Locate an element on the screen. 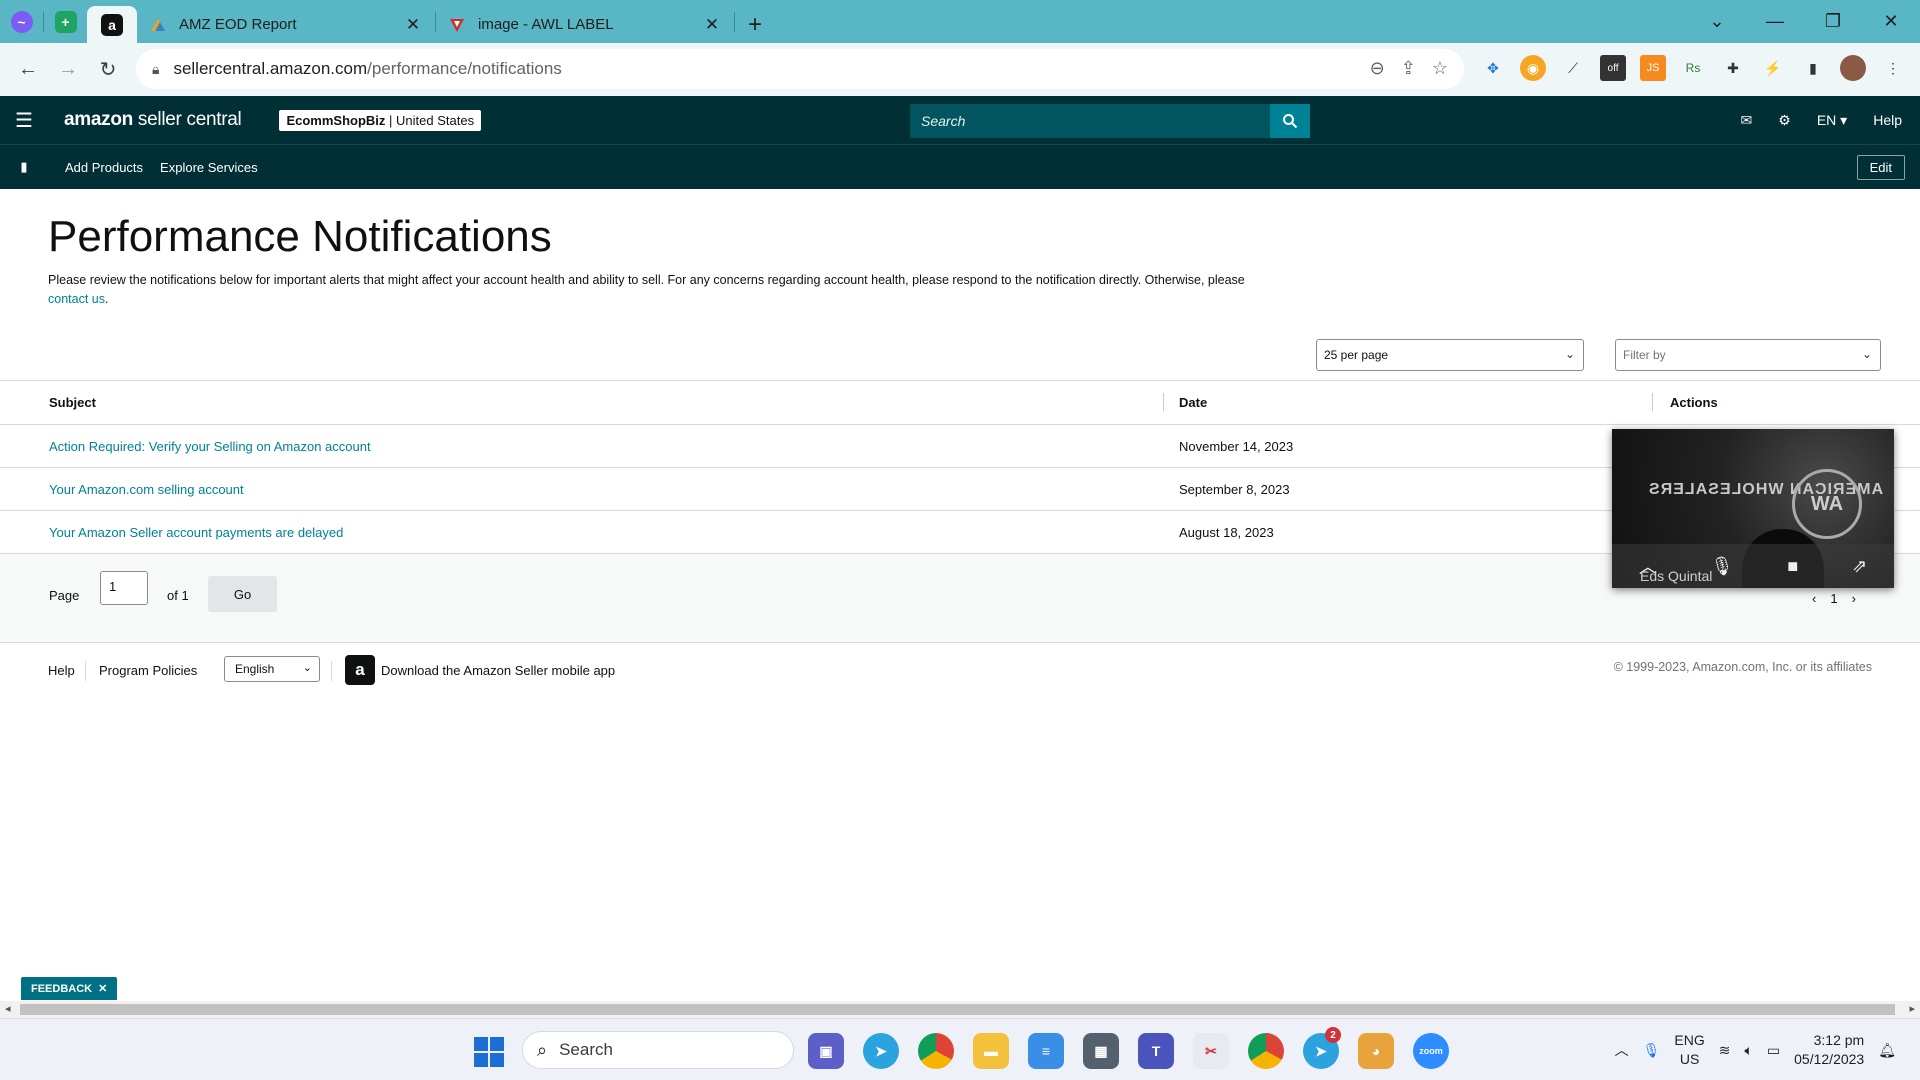 Image resolution: width=1920 pixels, height=1080 pixels. close-icon: ✕ is located at coordinates (102, 988).